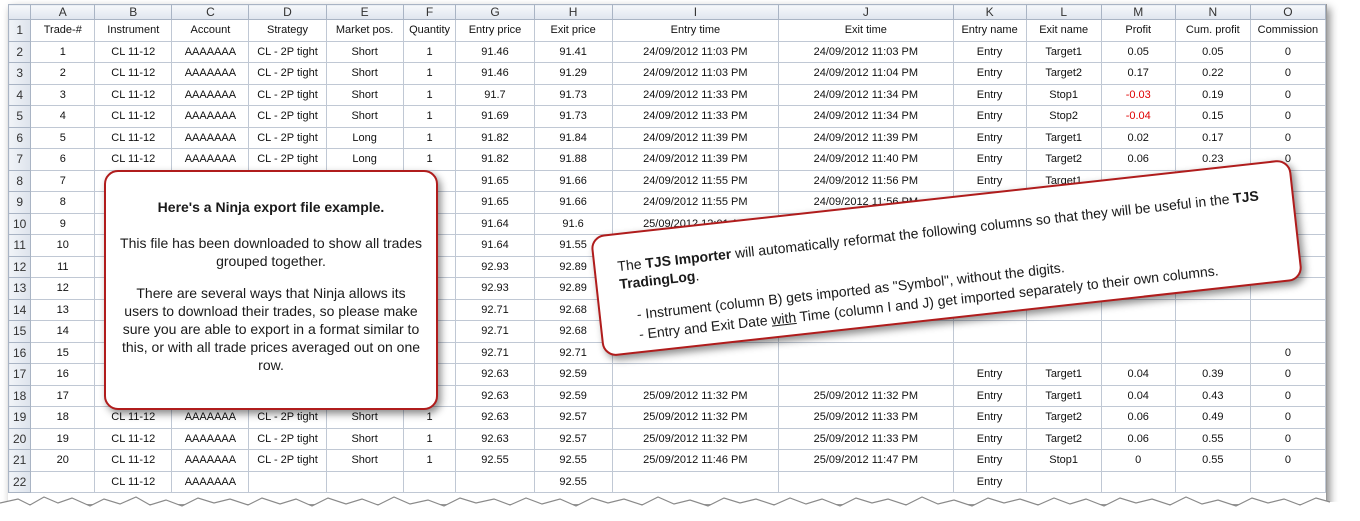 The width and height of the screenshot is (1360, 521). Describe the element at coordinates (573, 73) in the screenshot. I see `cell: 91.29` at that location.